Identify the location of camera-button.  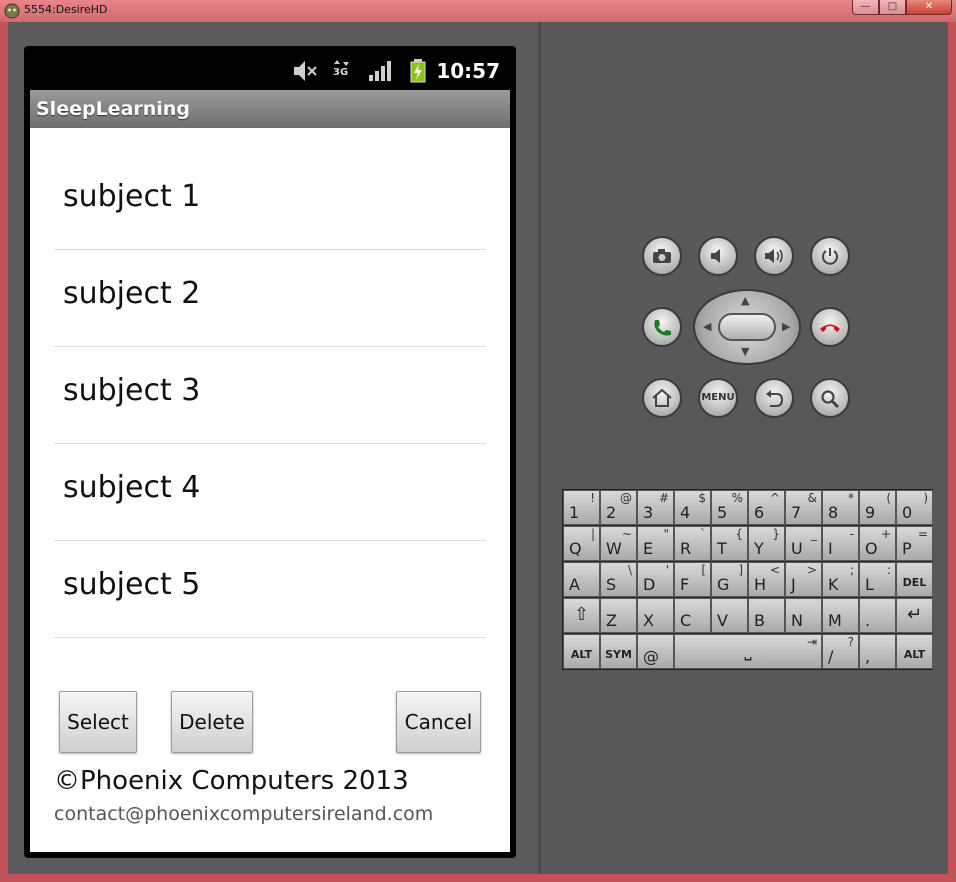
(662, 256).